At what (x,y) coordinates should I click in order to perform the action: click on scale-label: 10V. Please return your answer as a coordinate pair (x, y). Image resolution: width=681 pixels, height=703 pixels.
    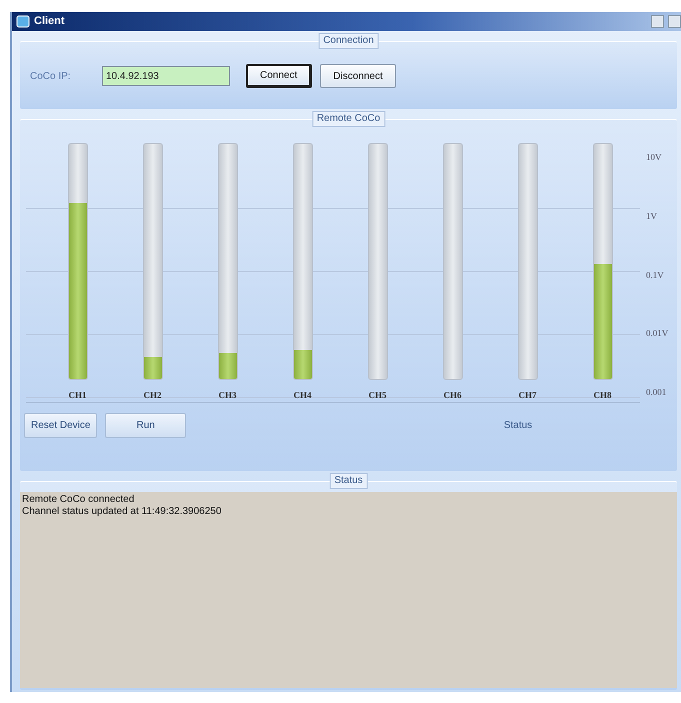
    Looking at the image, I should click on (654, 157).